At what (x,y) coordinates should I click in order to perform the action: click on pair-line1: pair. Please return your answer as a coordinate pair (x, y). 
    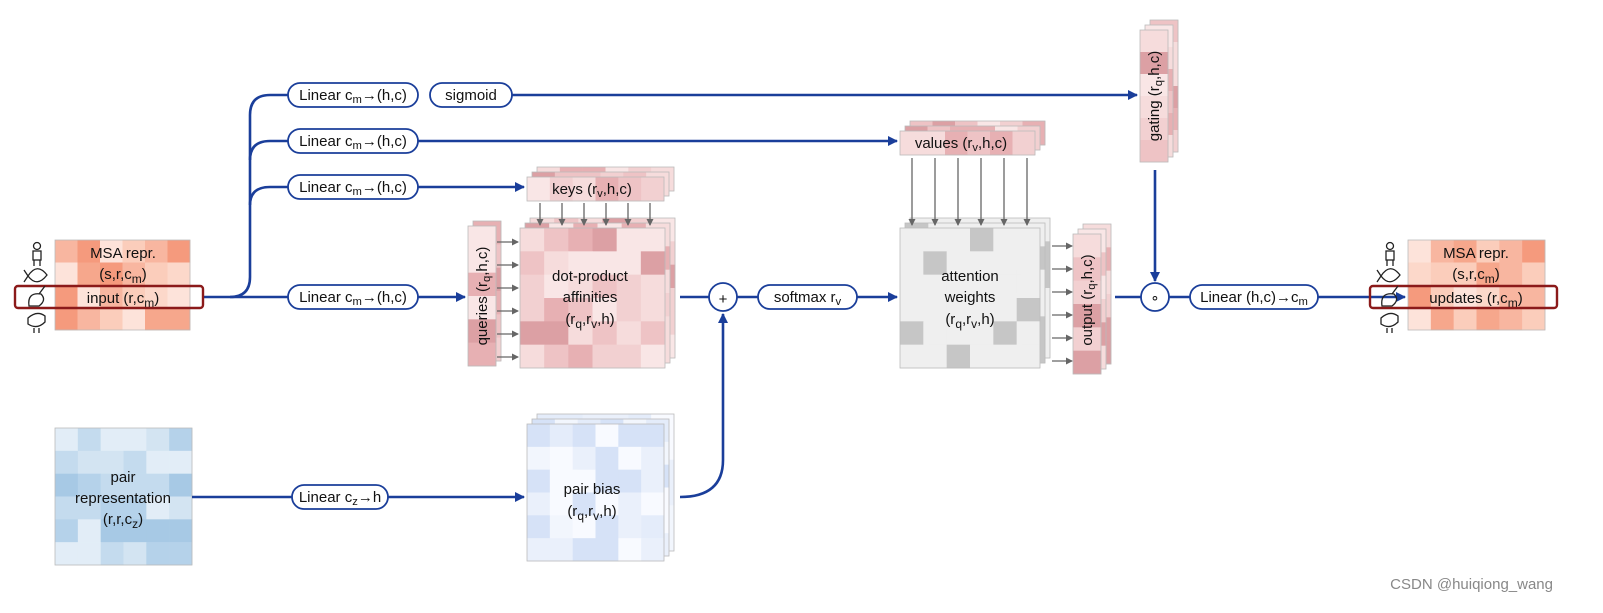
    Looking at the image, I should click on (122, 477).